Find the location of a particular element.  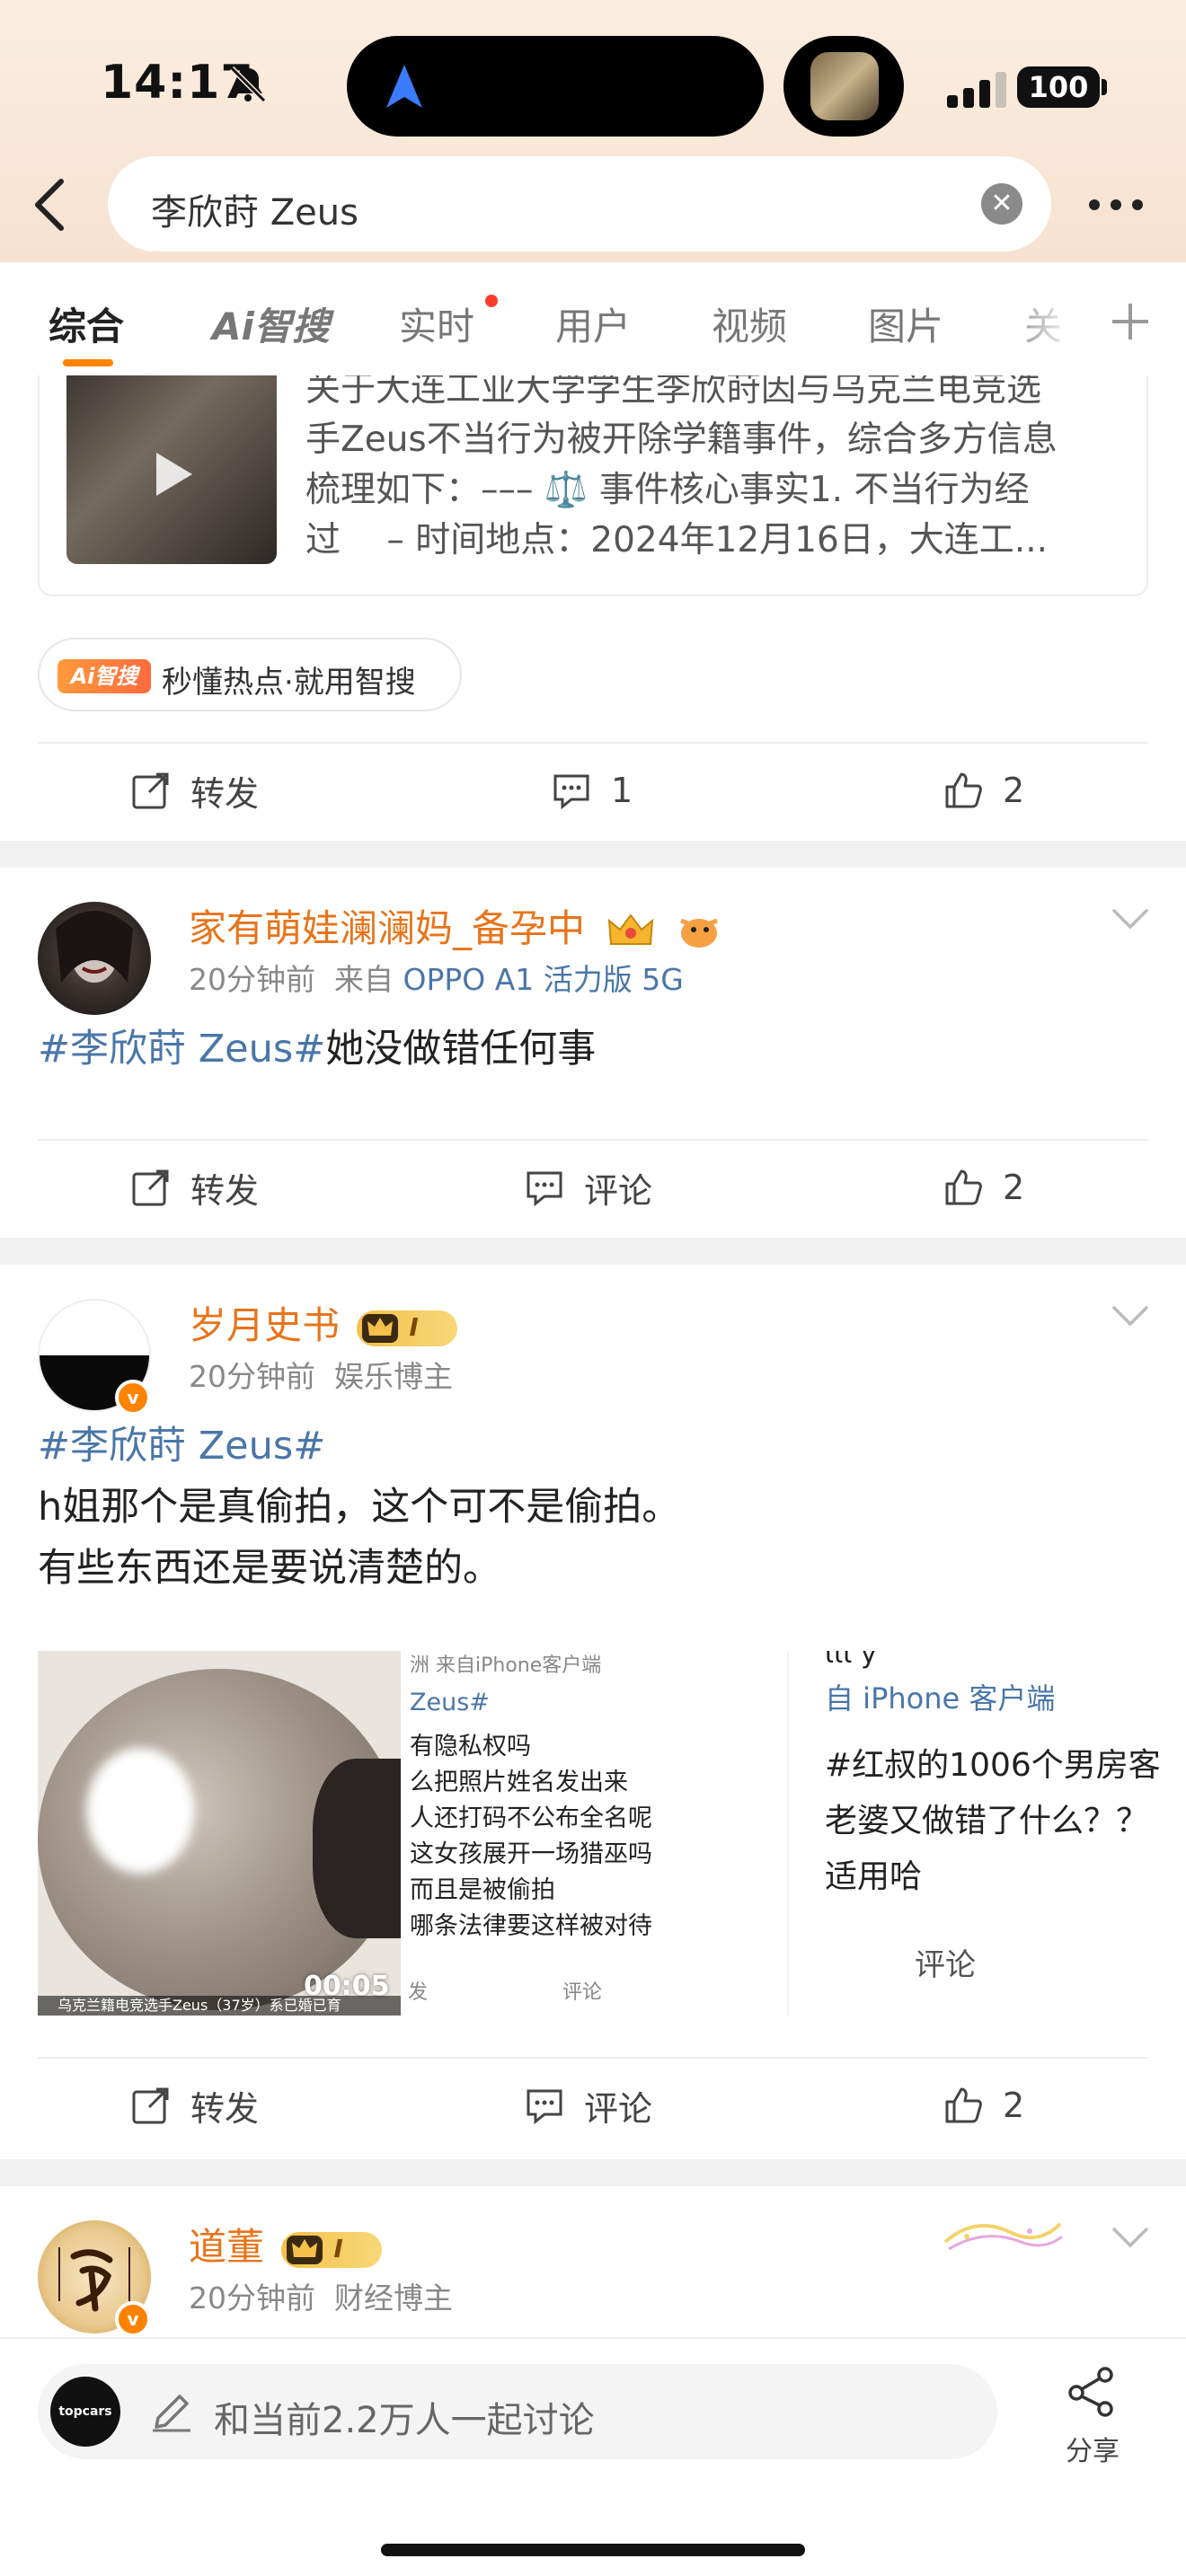

post-line: 有些东西还是要说清楚的。 is located at coordinates (269, 1568).